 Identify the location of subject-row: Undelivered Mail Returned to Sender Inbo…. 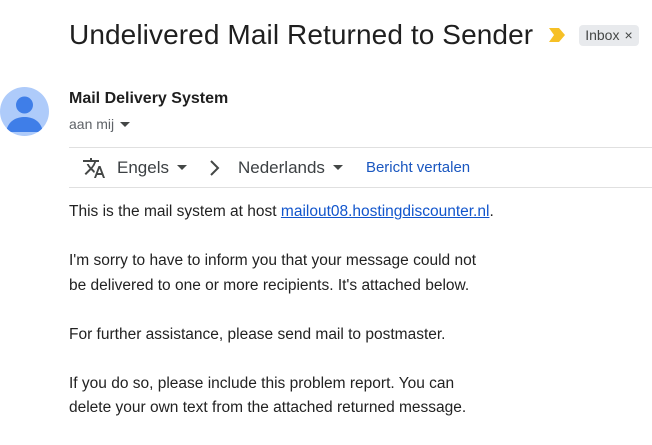
(360, 35).